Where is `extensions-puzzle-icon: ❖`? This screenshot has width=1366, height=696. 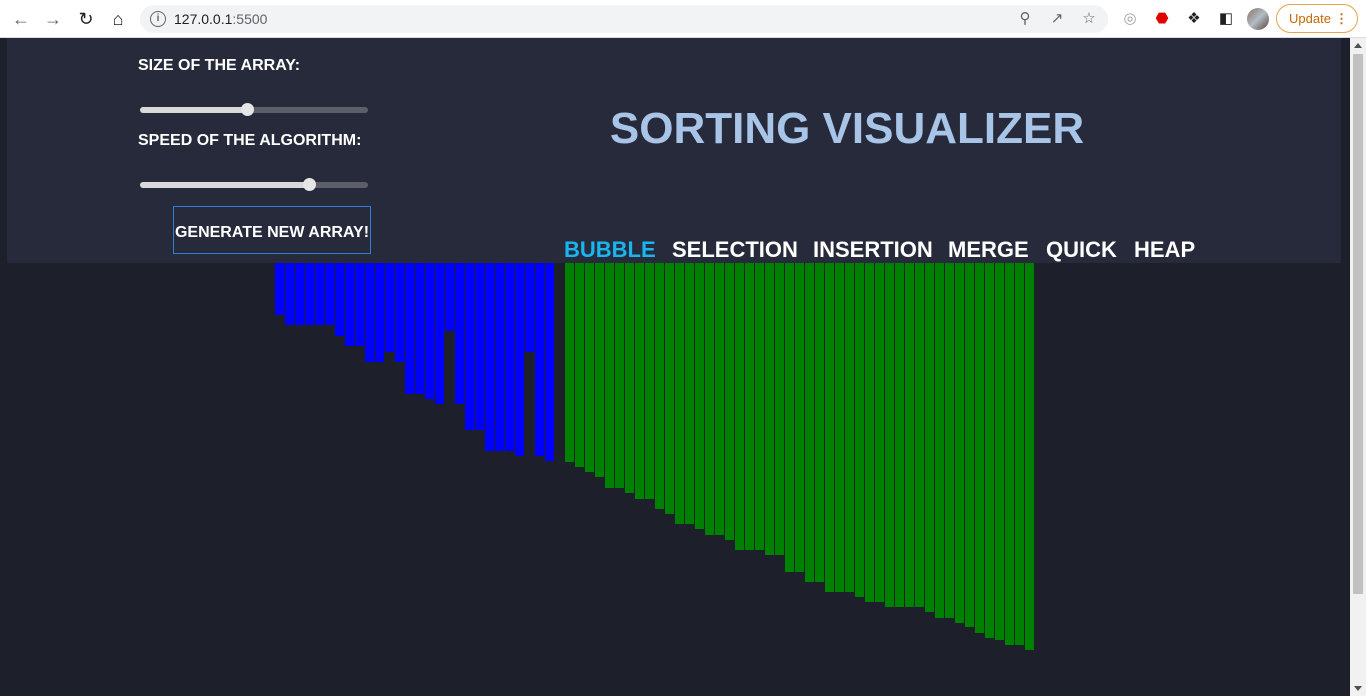 extensions-puzzle-icon: ❖ is located at coordinates (1194, 19).